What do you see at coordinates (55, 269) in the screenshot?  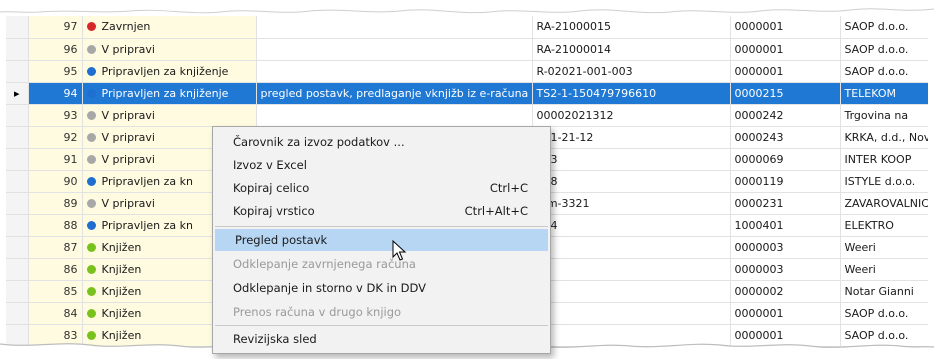 I see `row-number-cell: 86` at bounding box center [55, 269].